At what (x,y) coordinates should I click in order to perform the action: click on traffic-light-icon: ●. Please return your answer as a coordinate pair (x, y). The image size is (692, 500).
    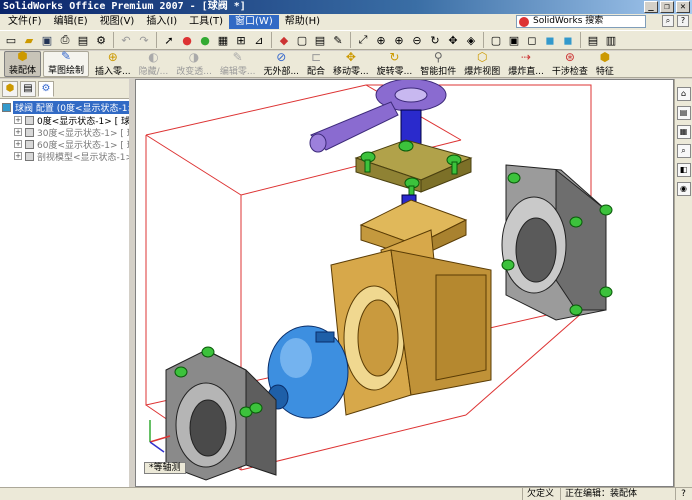
    Looking at the image, I should click on (205, 40).